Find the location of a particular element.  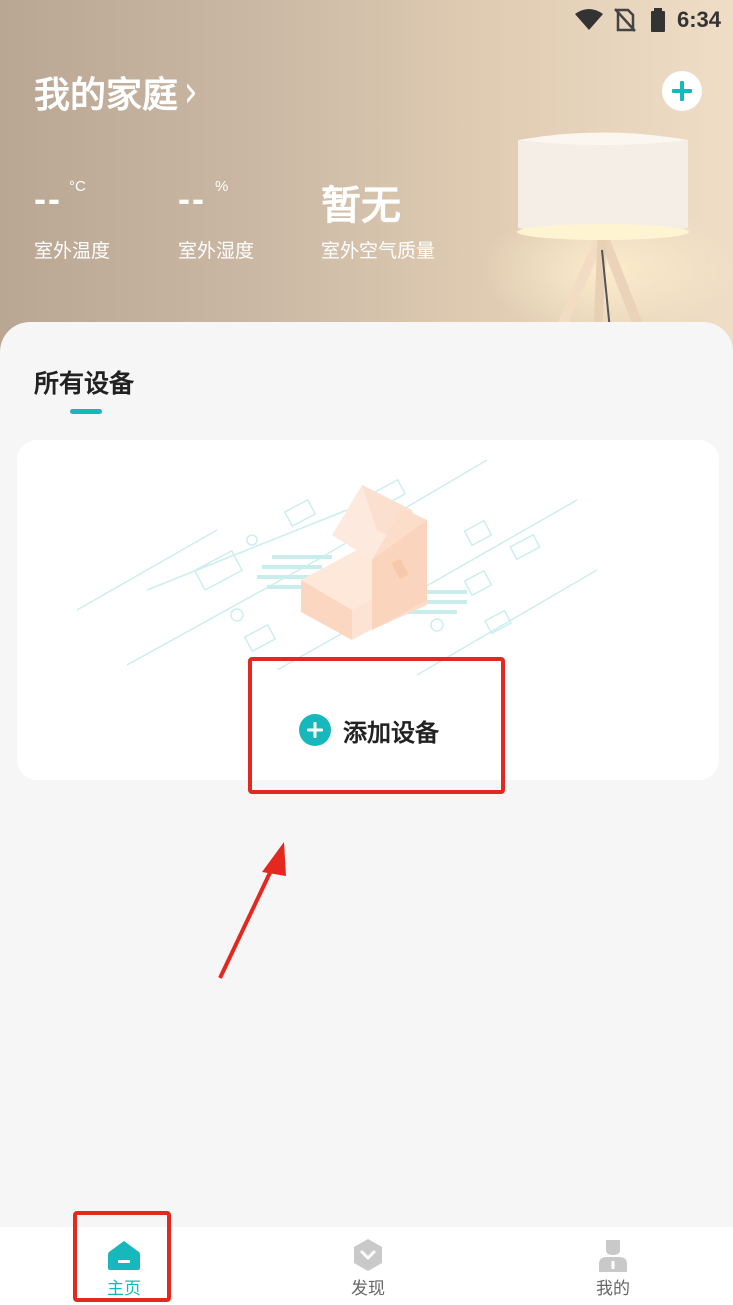

highlight-box-add-device is located at coordinates (376, 725).